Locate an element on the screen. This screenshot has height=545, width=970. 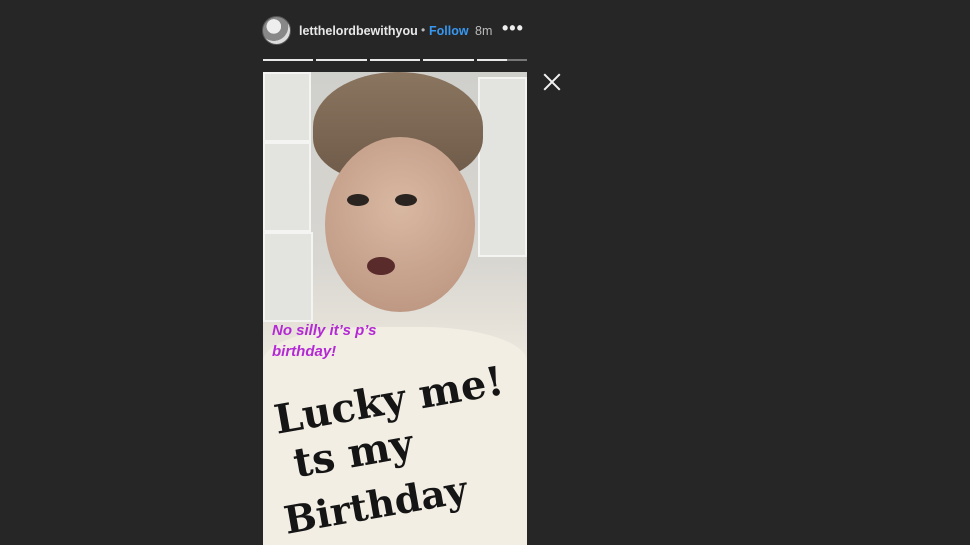
timestamp: 8m is located at coordinates (484, 31).